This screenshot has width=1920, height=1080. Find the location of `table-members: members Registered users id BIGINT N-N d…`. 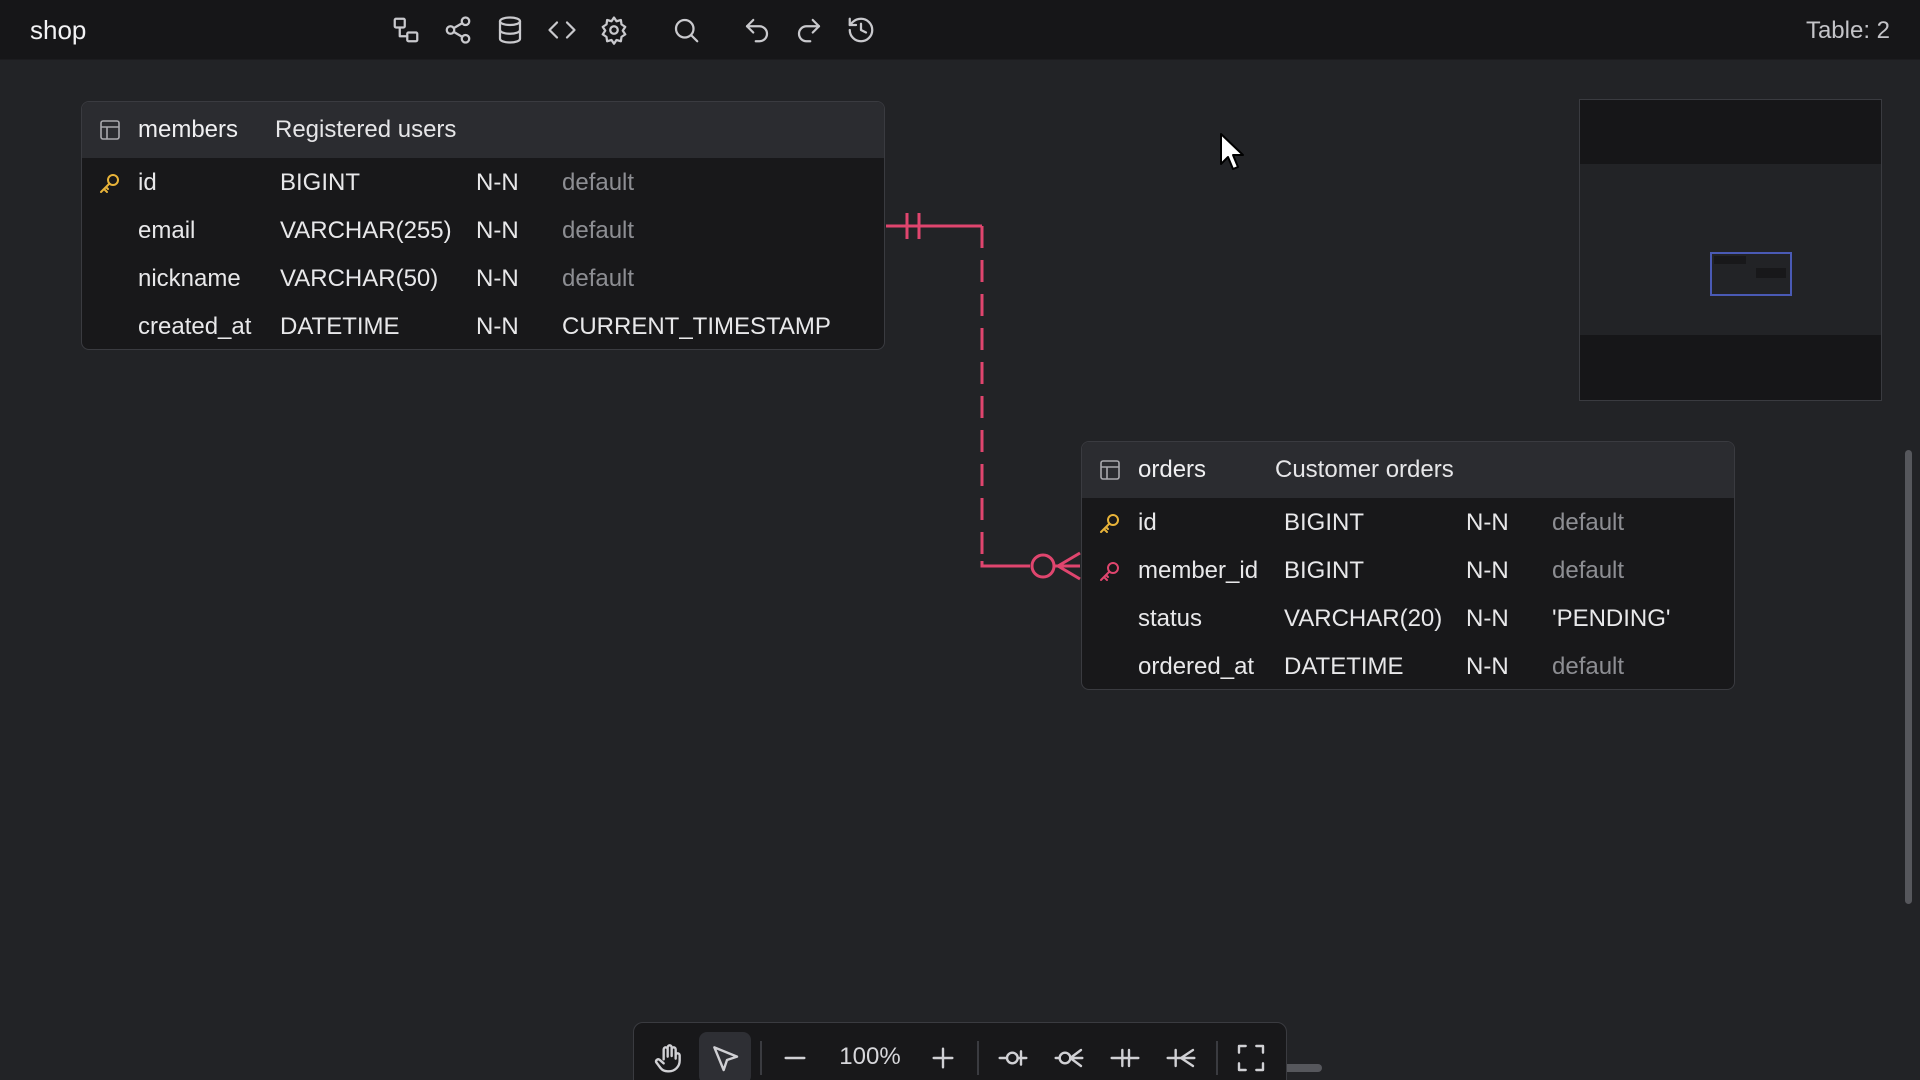

table-members: members Registered users id BIGINT N-N d… is located at coordinates (483, 225).